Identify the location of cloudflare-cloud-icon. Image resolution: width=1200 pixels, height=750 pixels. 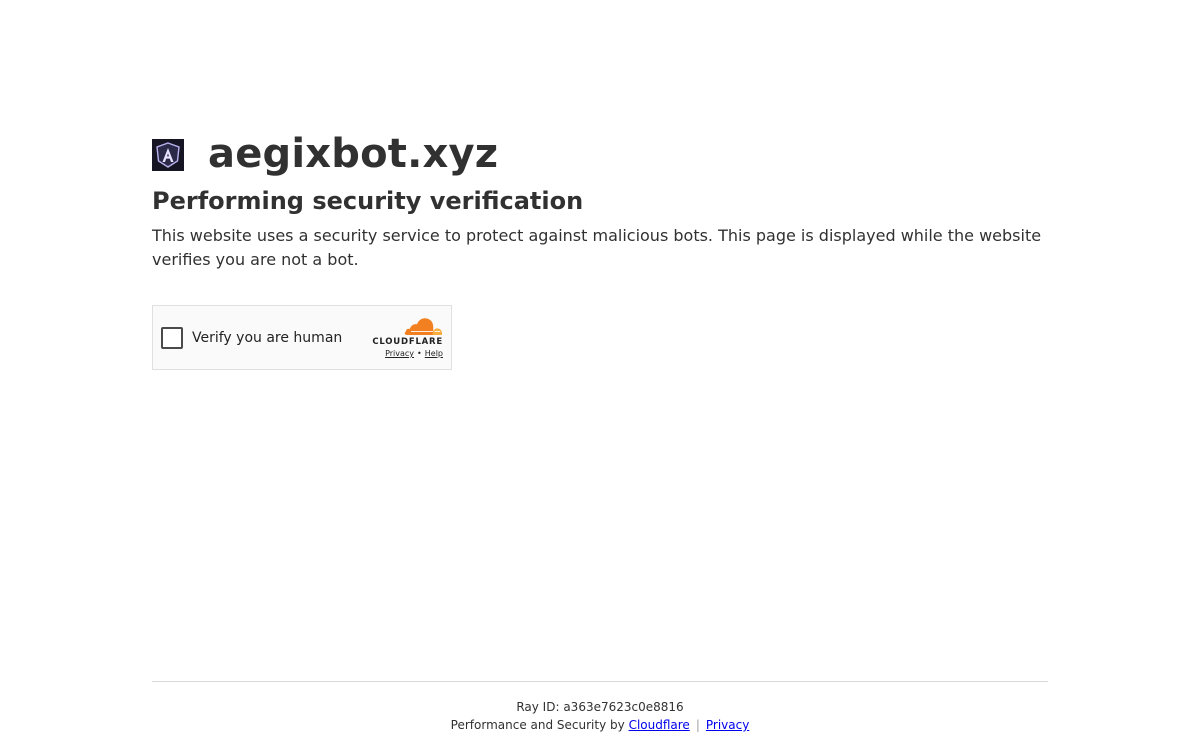
(423, 326).